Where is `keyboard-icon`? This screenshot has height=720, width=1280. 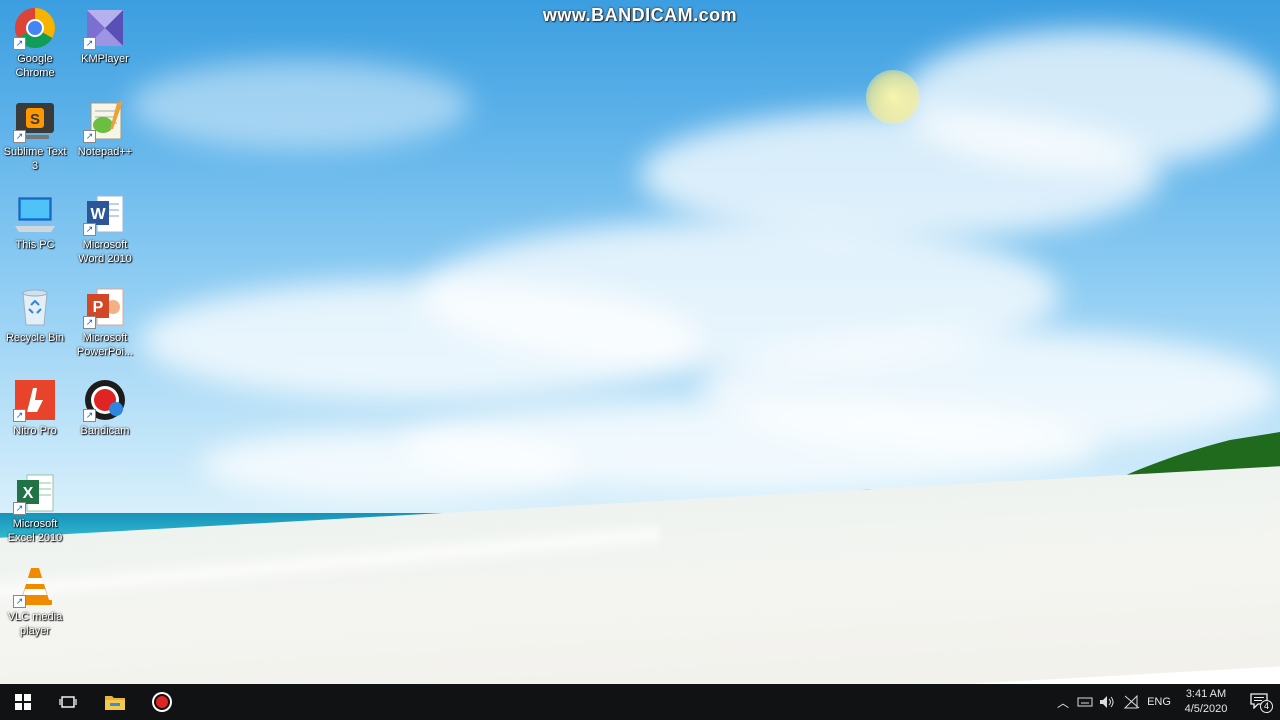 keyboard-icon is located at coordinates (1085, 702).